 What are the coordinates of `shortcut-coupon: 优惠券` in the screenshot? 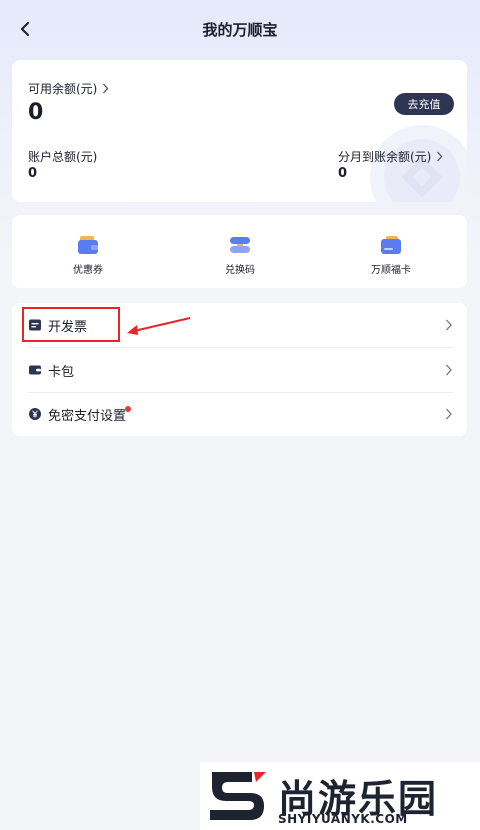 It's located at (88, 251).